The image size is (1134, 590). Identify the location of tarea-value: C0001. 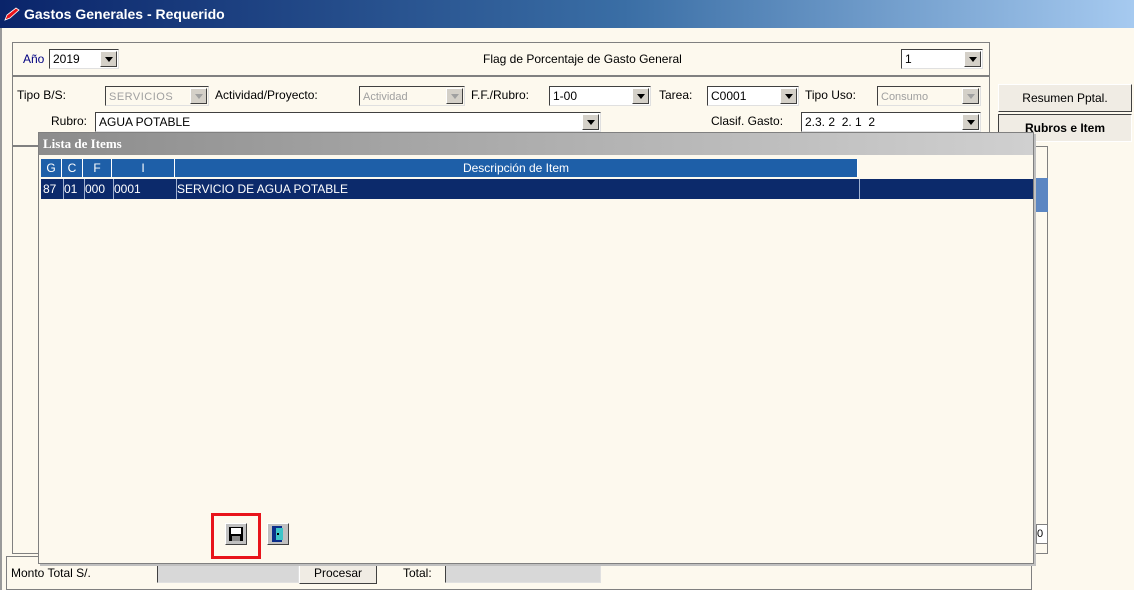
(729, 96).